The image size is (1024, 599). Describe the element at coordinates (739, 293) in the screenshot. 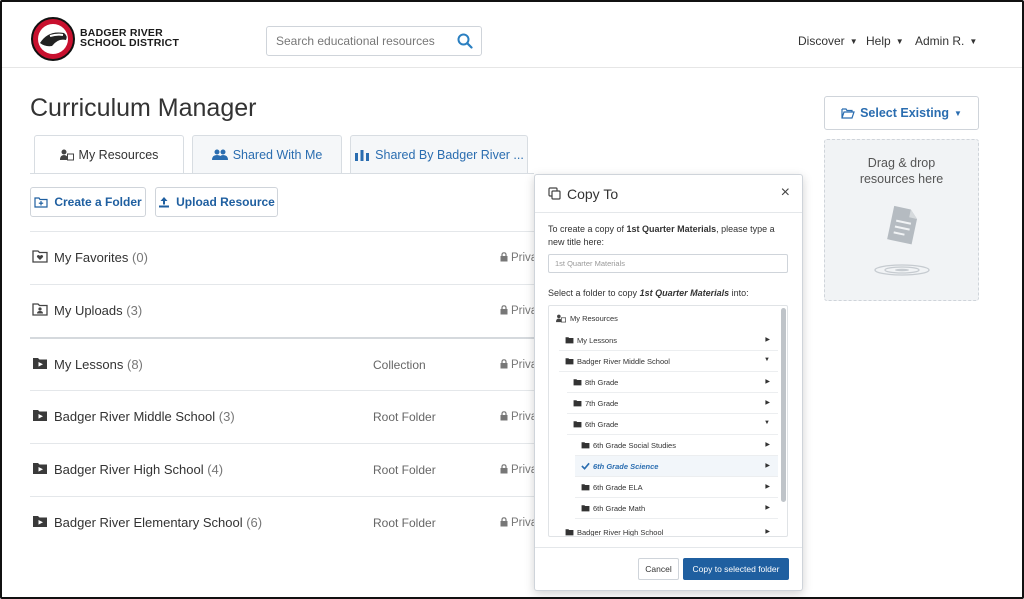

I see `select-text-end: into:` at that location.